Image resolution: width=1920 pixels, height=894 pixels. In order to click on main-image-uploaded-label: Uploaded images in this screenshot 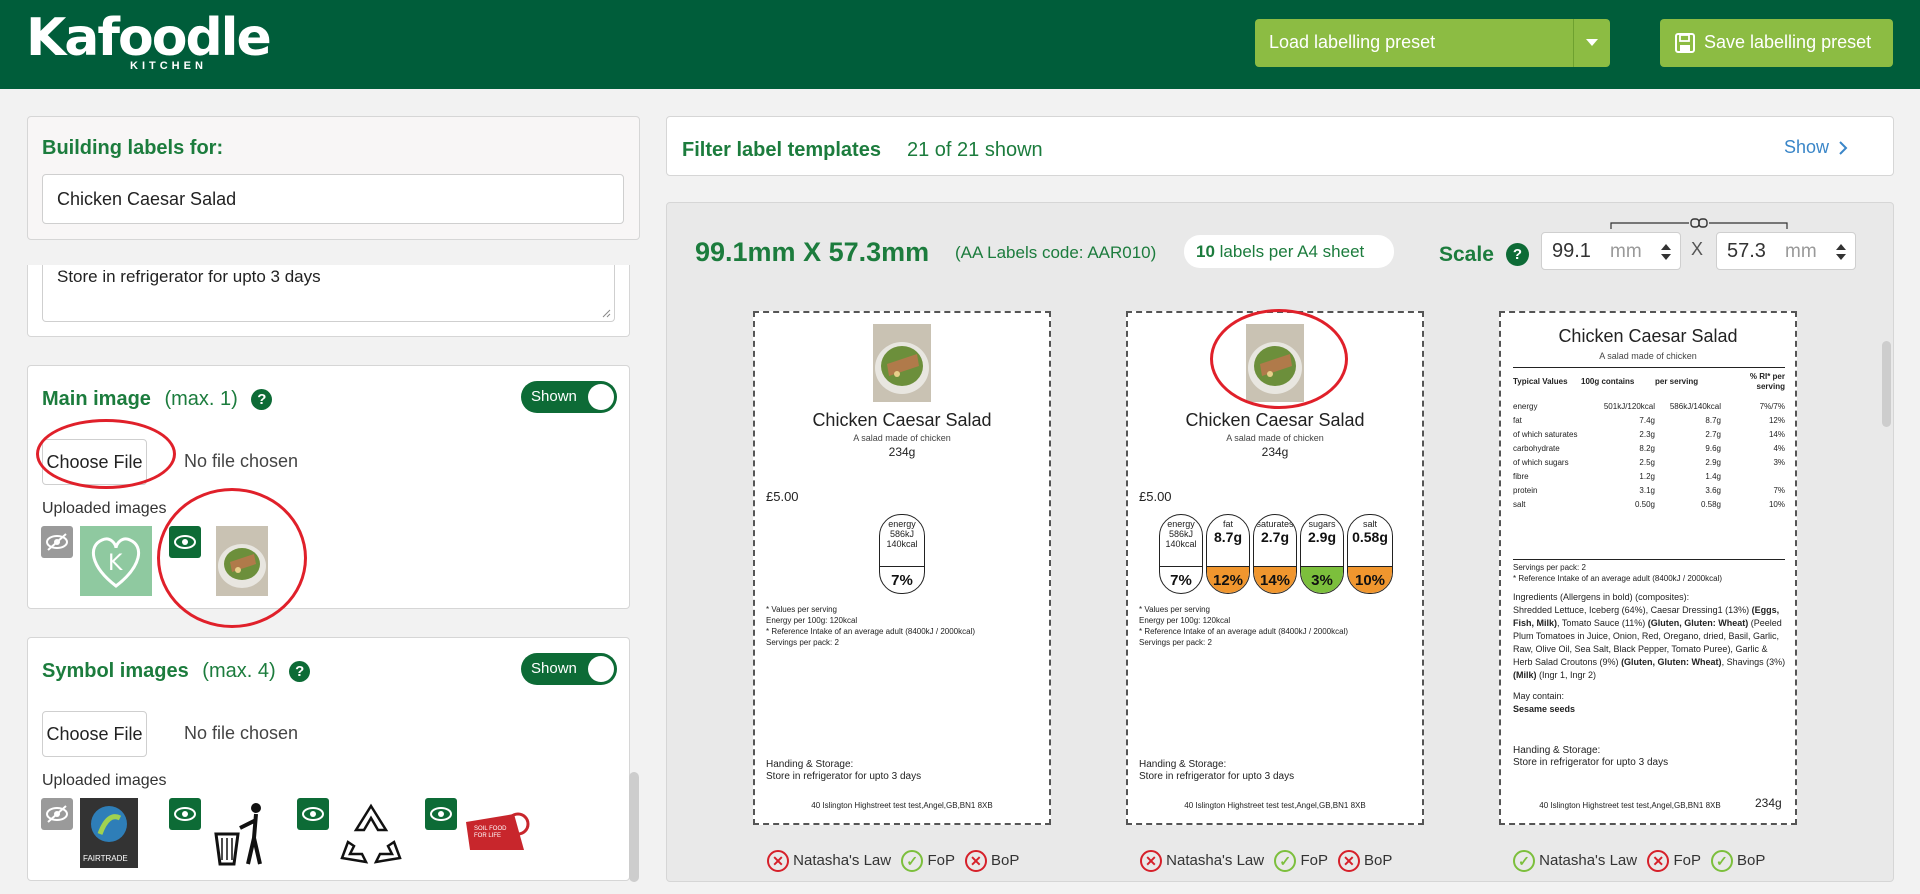, I will do `click(104, 508)`.